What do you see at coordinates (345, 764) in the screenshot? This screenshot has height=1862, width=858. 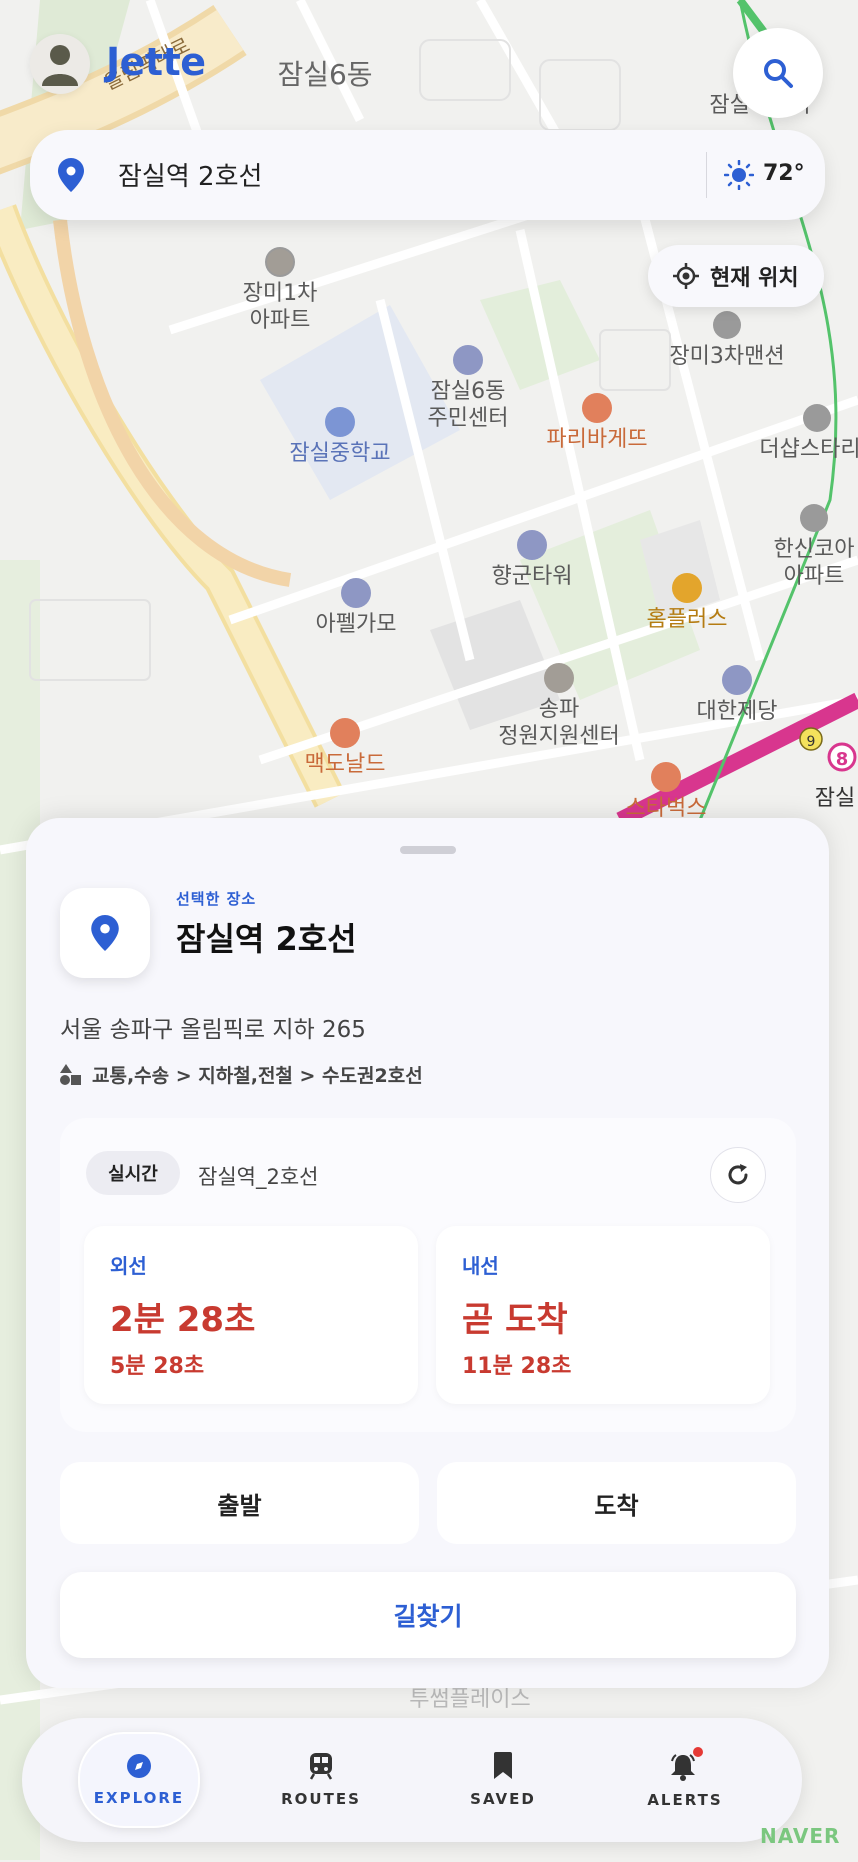 I see `map-label-mcd: 맥도날드` at bounding box center [345, 764].